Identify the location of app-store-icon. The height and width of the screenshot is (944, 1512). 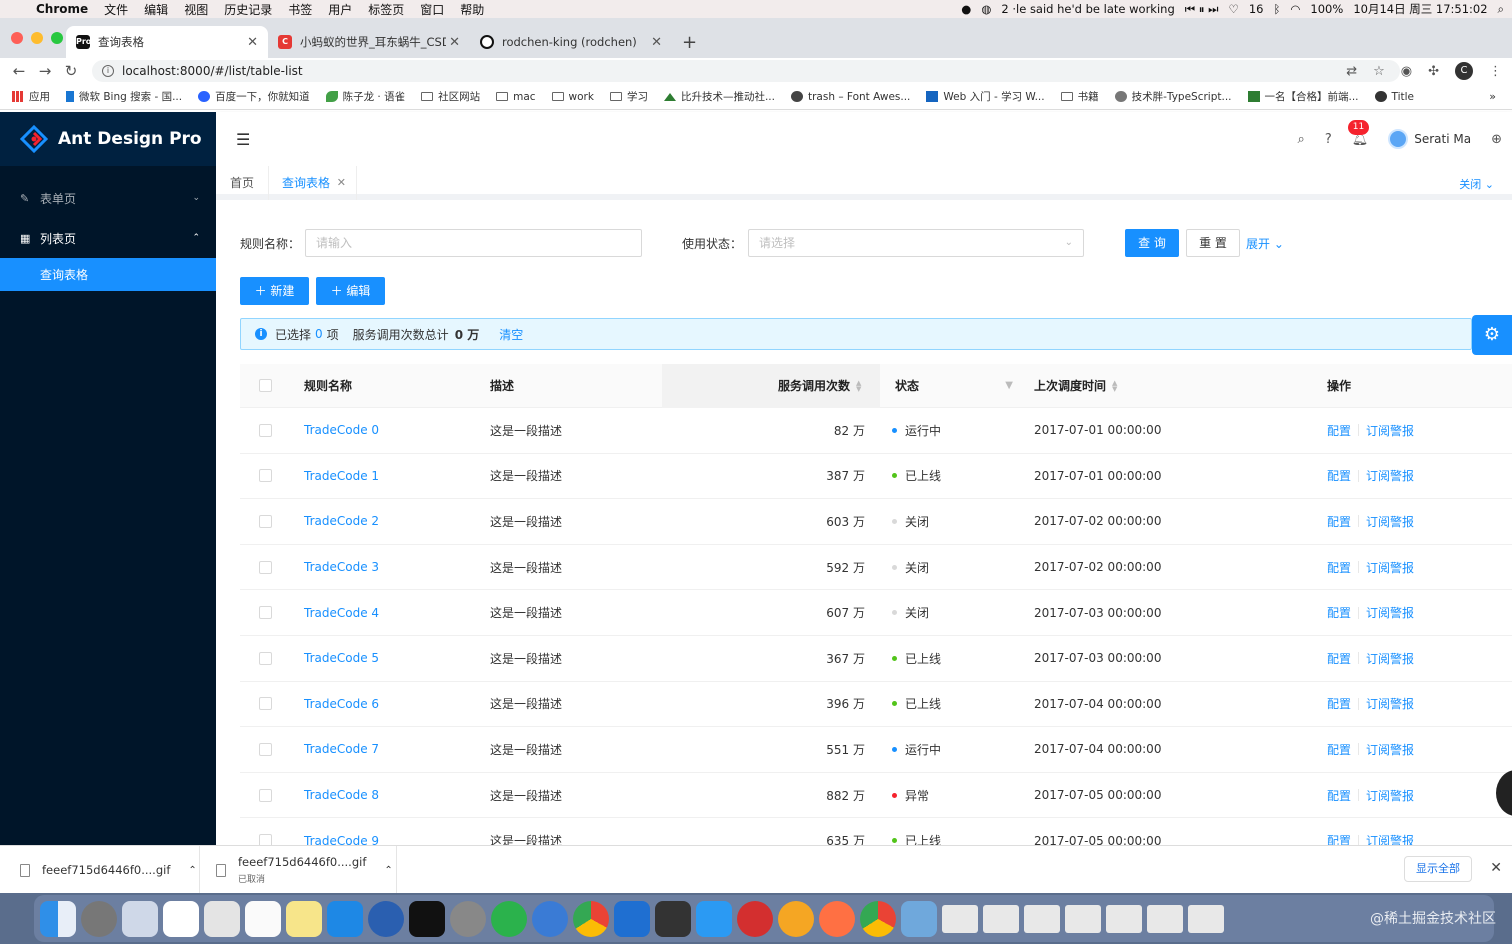
(345, 918).